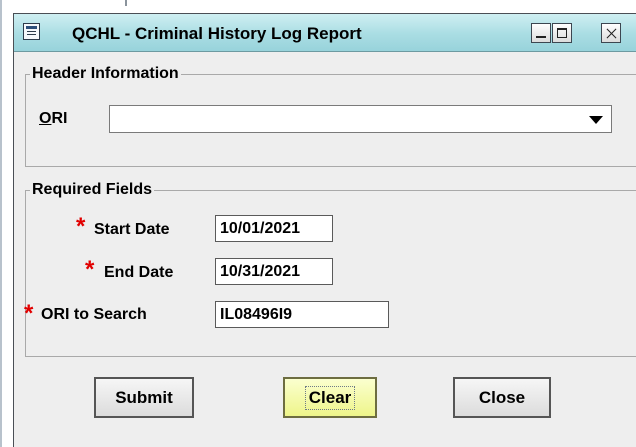 The width and height of the screenshot is (636, 447). Describe the element at coordinates (45, 118) in the screenshot. I see `ori-label-mnemonic: O` at that location.